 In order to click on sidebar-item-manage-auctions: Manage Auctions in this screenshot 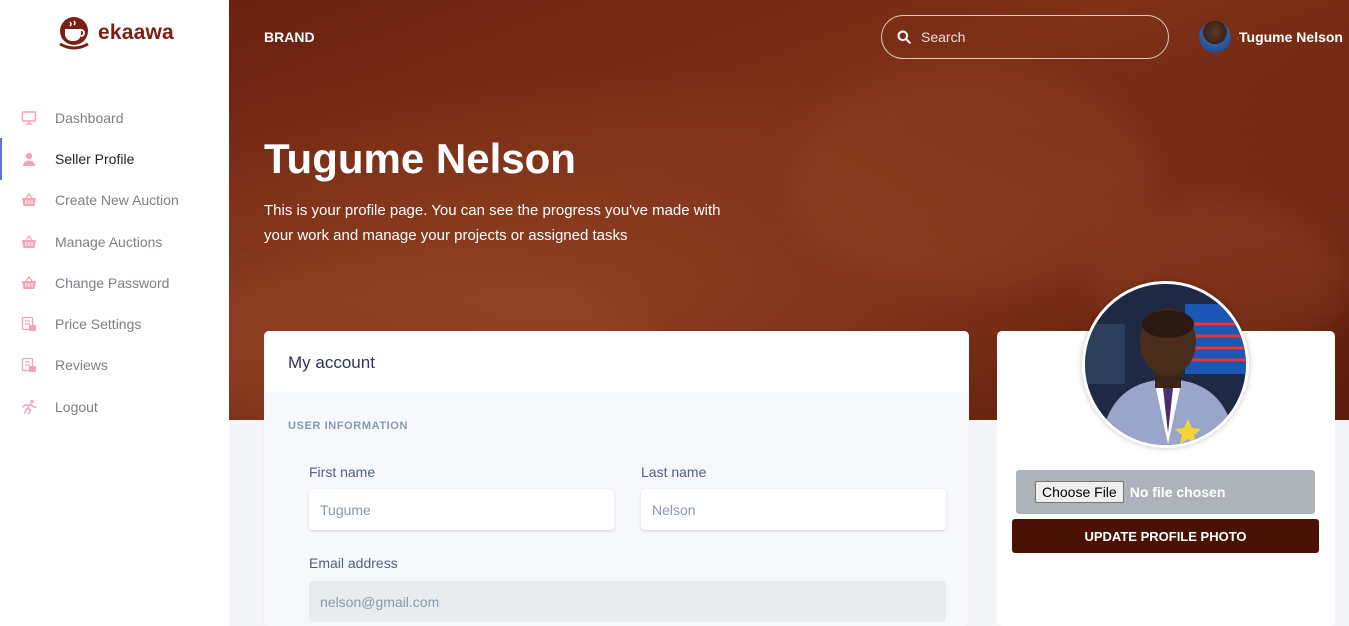, I will do `click(114, 241)`.